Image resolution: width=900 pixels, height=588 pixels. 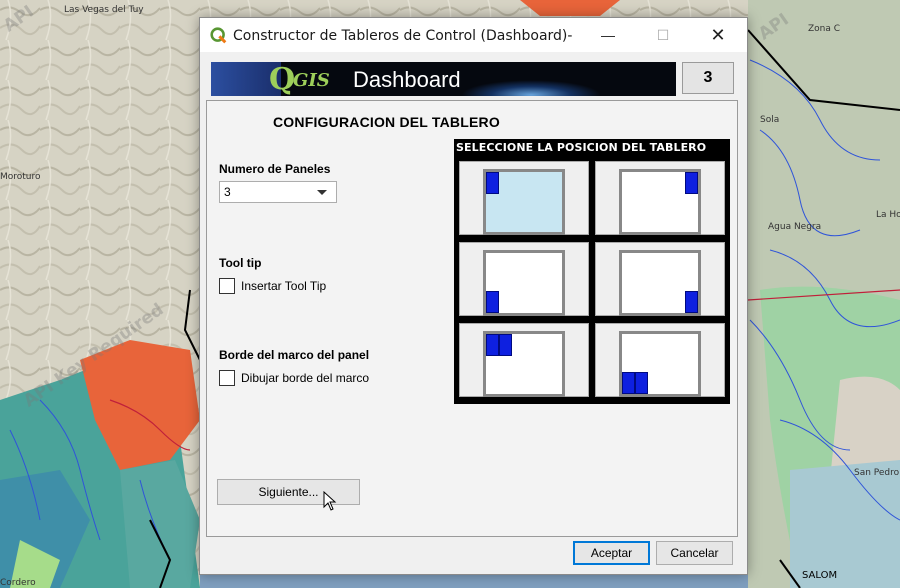 I want to click on map-label-san-pedro: San Pedro, so click(x=877, y=473).